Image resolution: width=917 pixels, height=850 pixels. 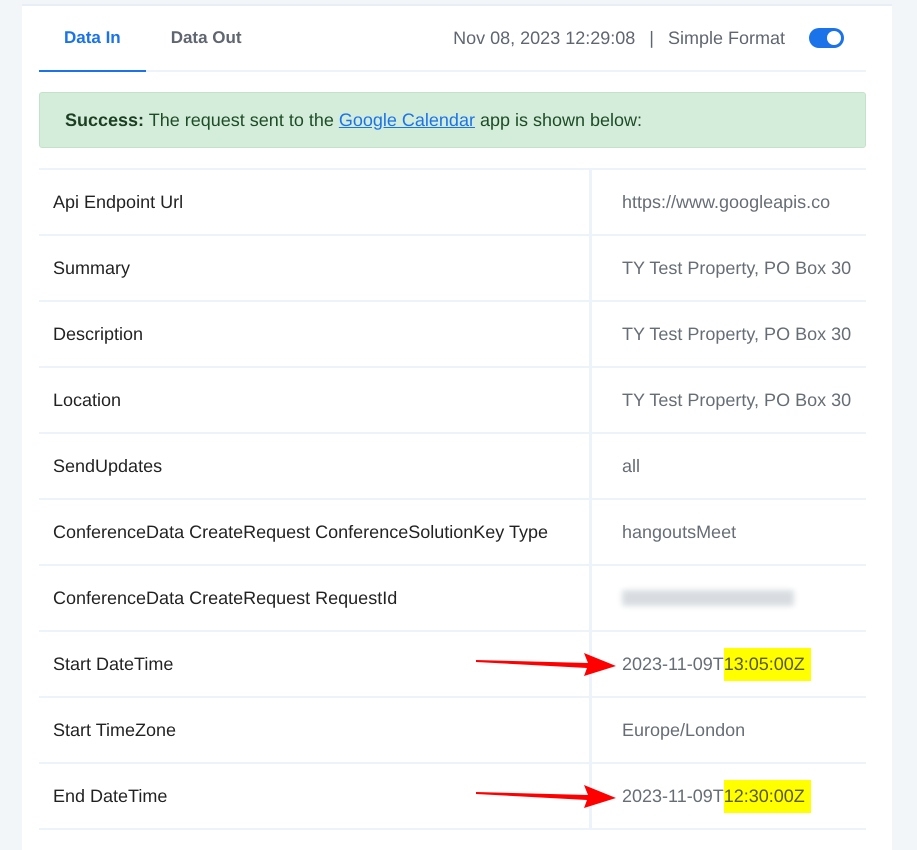 What do you see at coordinates (726, 202) in the screenshot?
I see `field-value: https://www.googleapis.co` at bounding box center [726, 202].